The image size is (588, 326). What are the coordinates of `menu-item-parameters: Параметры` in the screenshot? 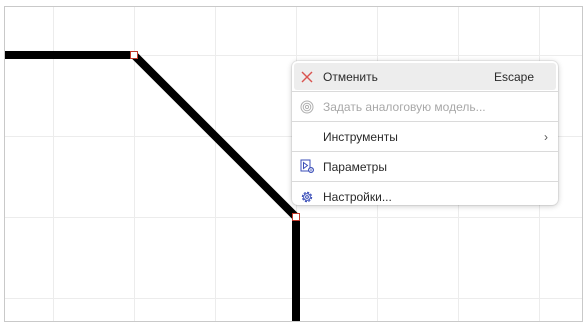 It's located at (425, 166).